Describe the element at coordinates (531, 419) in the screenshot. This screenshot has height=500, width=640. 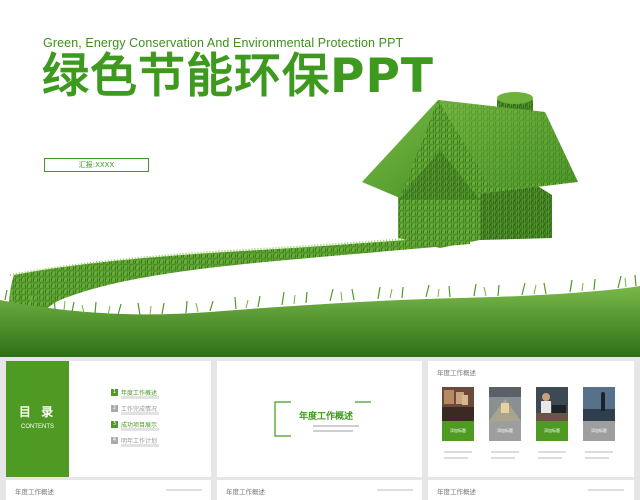
I see `thumbnail-overview: 年度工作概述 添加标题 添加标题 添加标题 添加标题` at that location.